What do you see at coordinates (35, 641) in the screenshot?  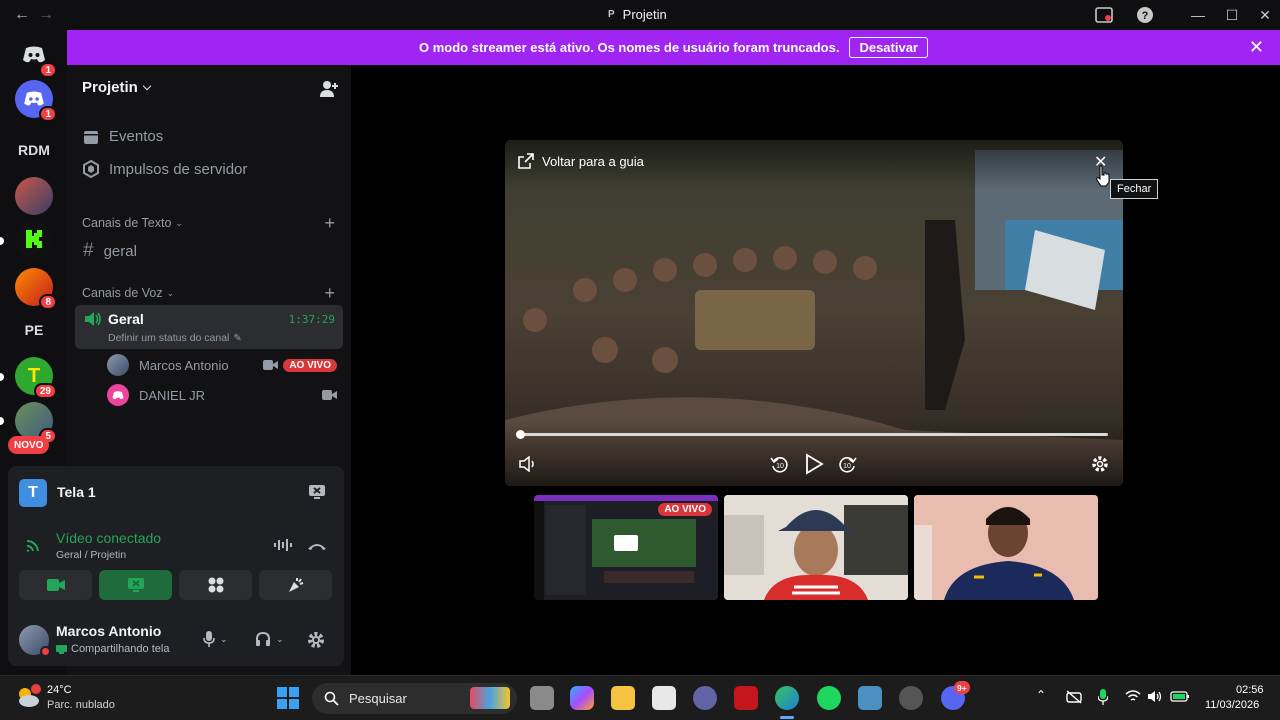 I see `user-avatar` at bounding box center [35, 641].